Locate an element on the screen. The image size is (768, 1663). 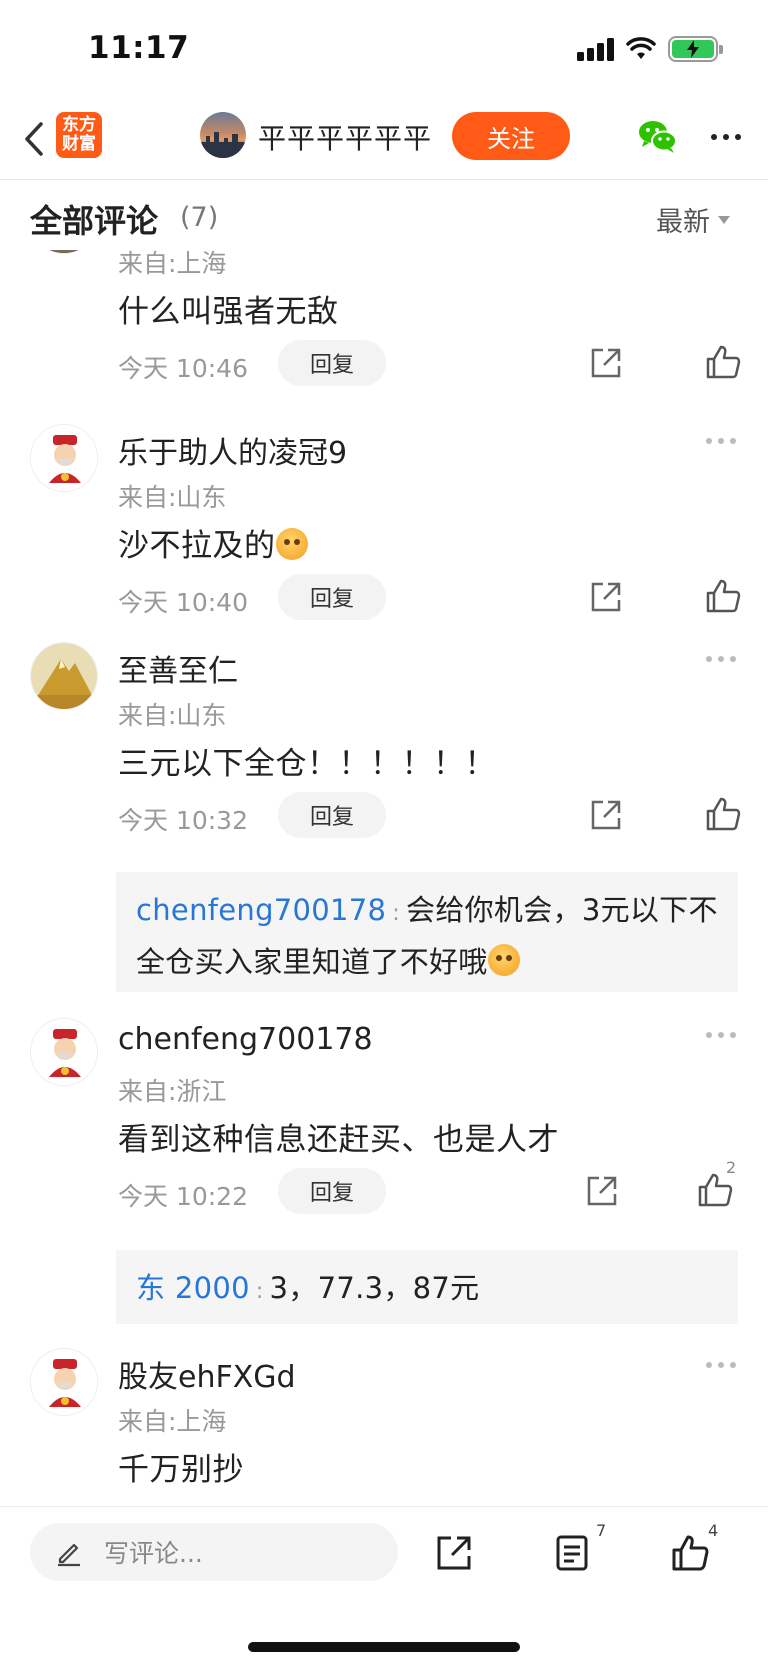
comment-time: 今天 10:32 is located at coordinates (183, 820).